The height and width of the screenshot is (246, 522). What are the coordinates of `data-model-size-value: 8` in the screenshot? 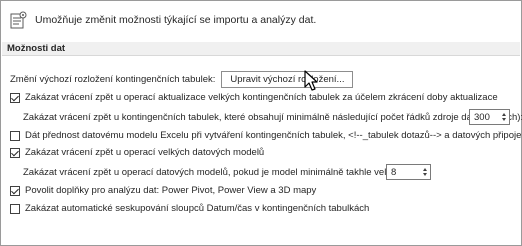 It's located at (393, 172).